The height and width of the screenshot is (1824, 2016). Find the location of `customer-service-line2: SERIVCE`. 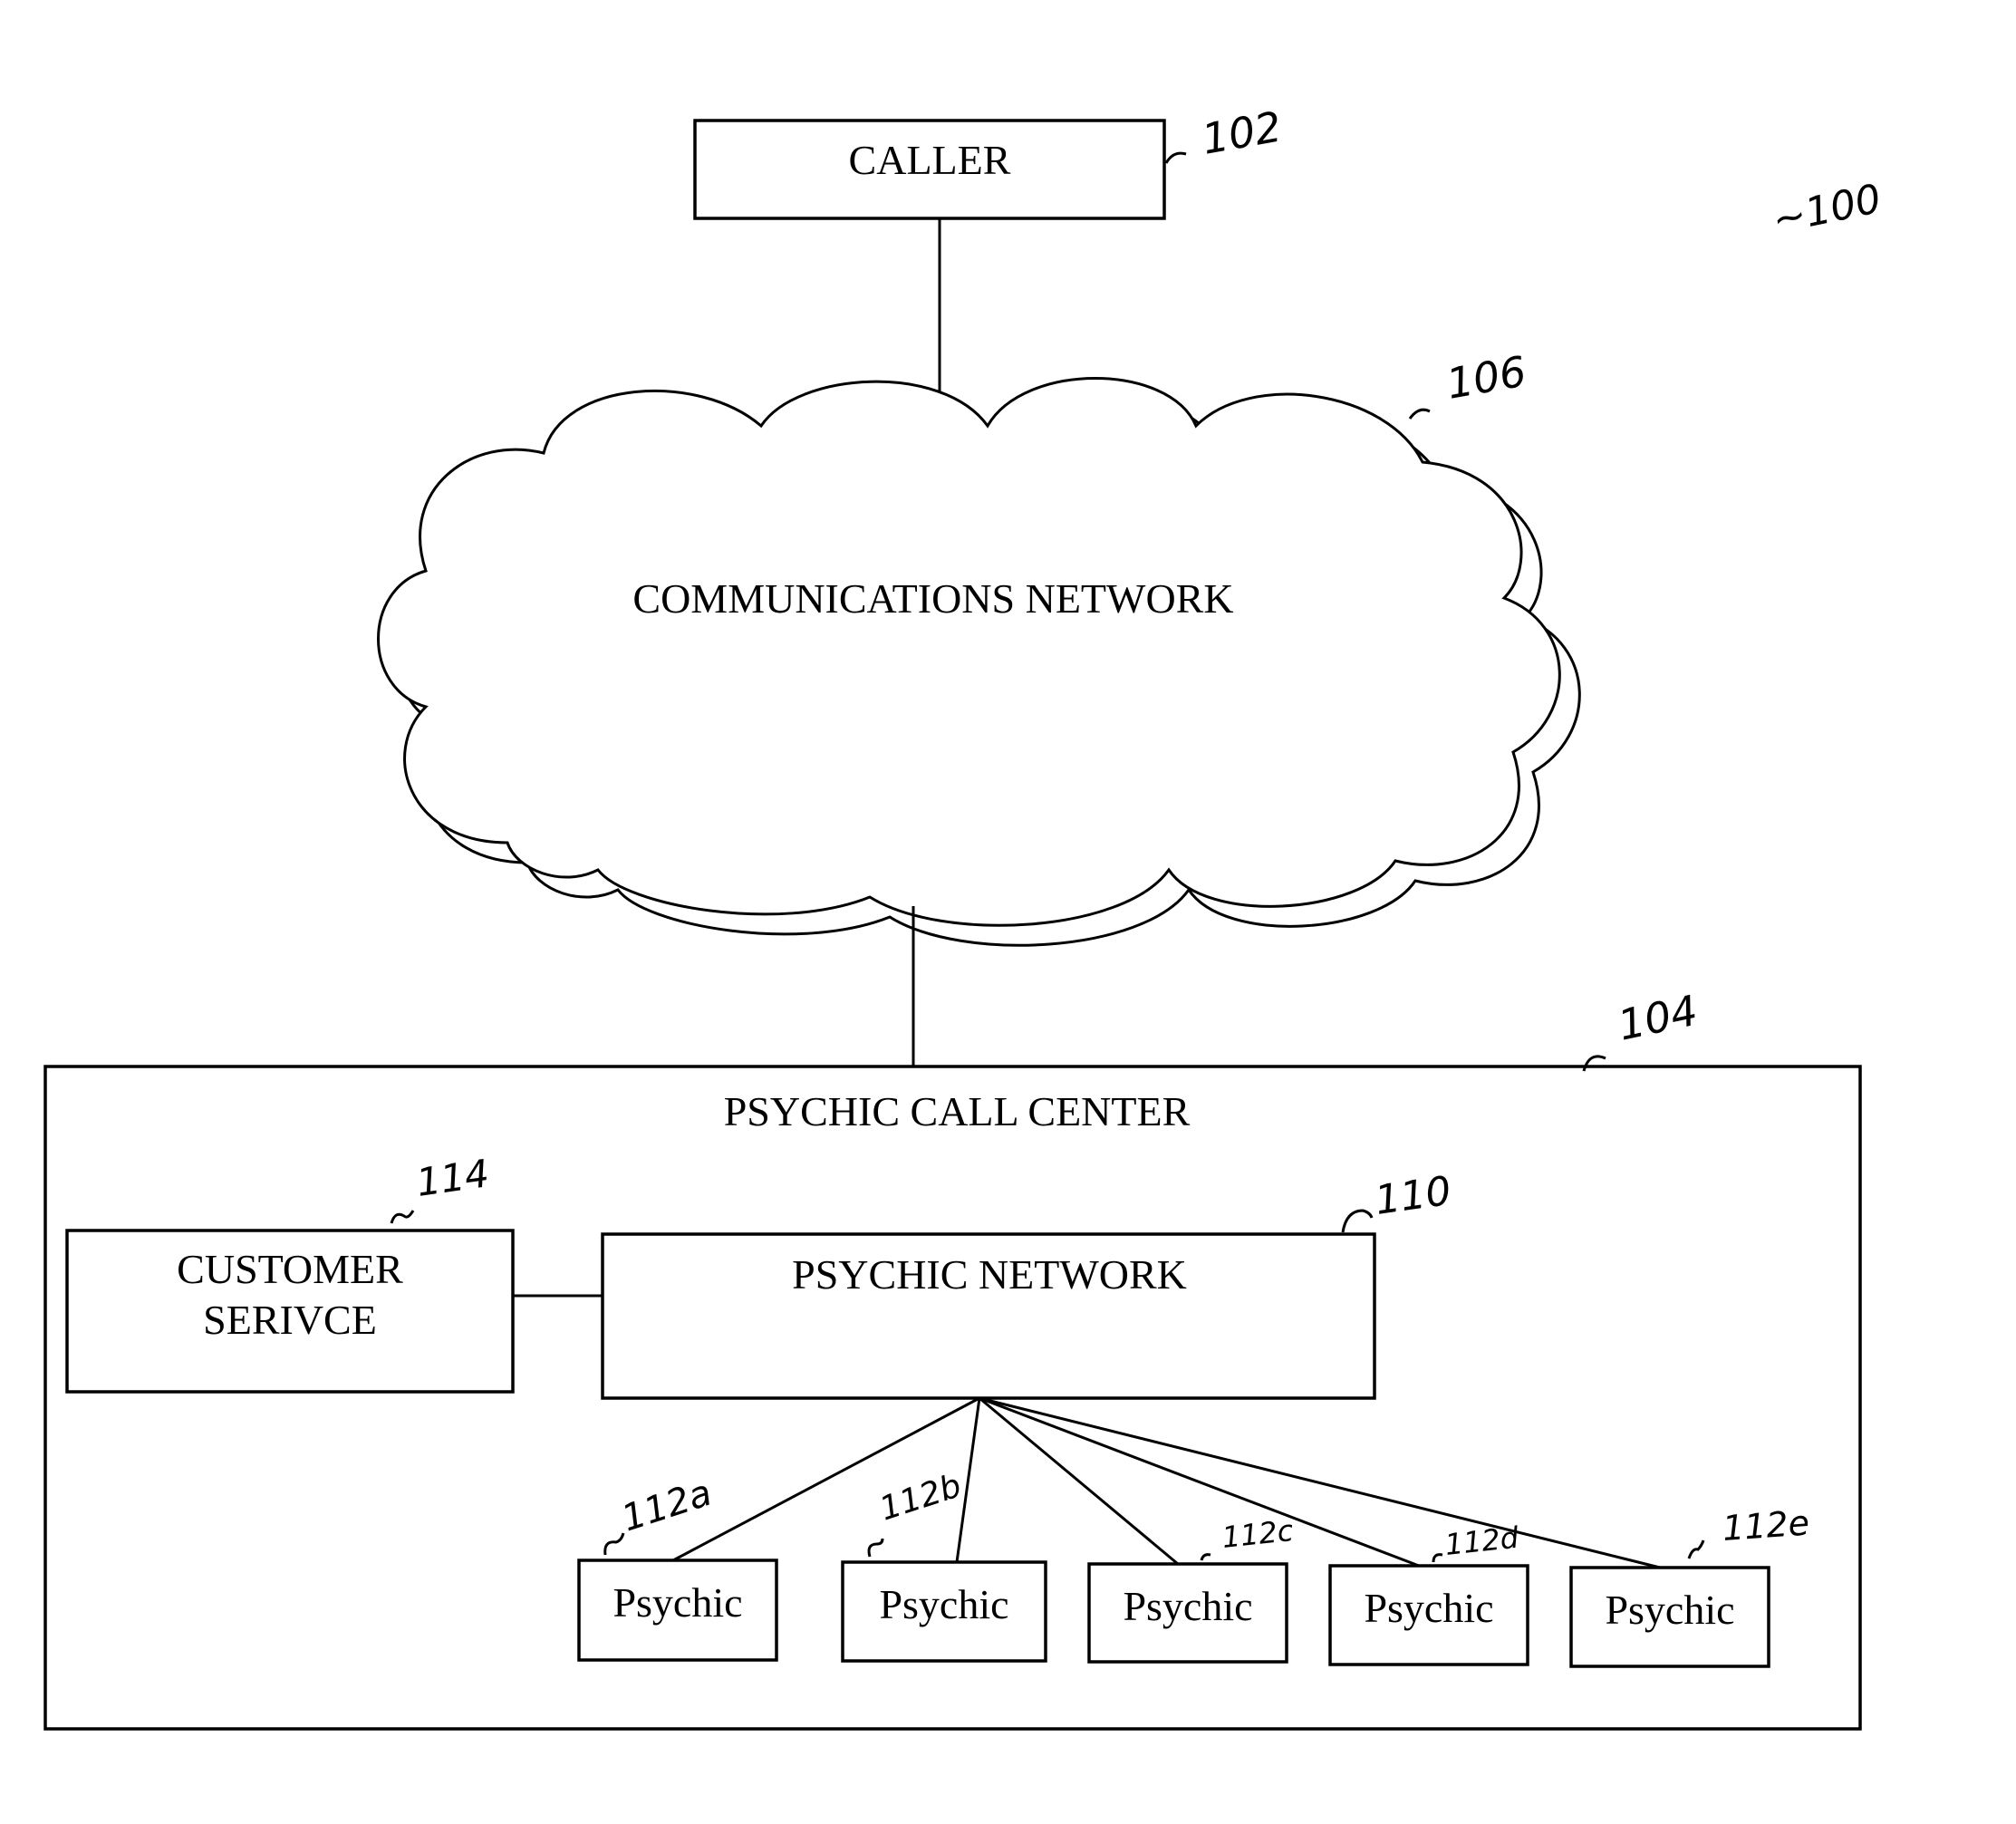

customer-service-line2: SERIVCE is located at coordinates (290, 1320).